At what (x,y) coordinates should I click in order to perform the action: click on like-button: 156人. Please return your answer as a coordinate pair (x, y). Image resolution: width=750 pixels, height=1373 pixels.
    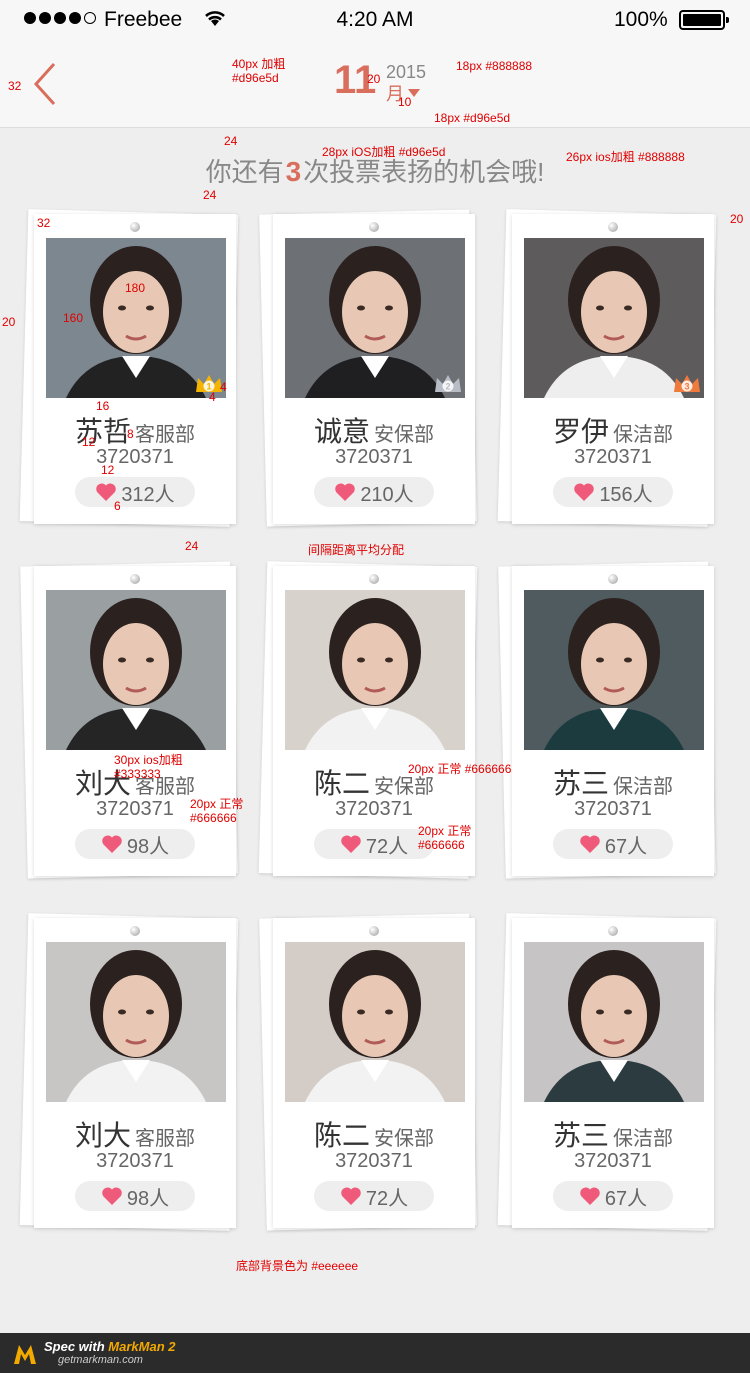
    Looking at the image, I should click on (613, 492).